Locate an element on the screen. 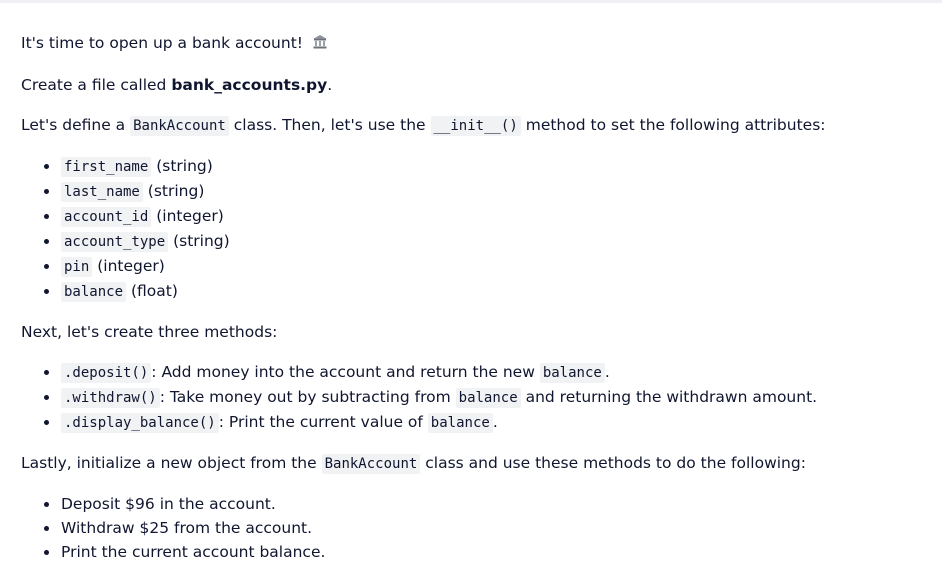 This screenshot has width=942, height=564. list-item: Withdraw $25 from the account. is located at coordinates (481, 528).